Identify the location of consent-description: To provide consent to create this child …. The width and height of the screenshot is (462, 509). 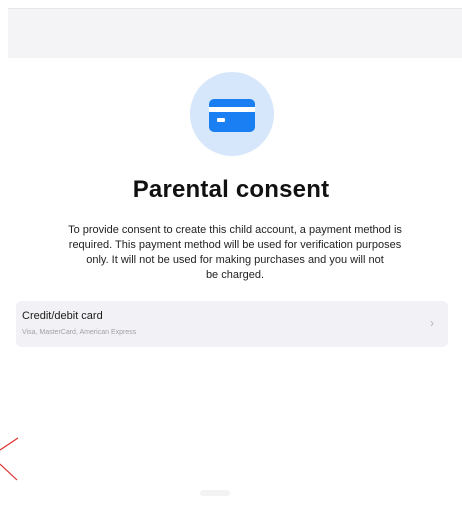
(235, 253).